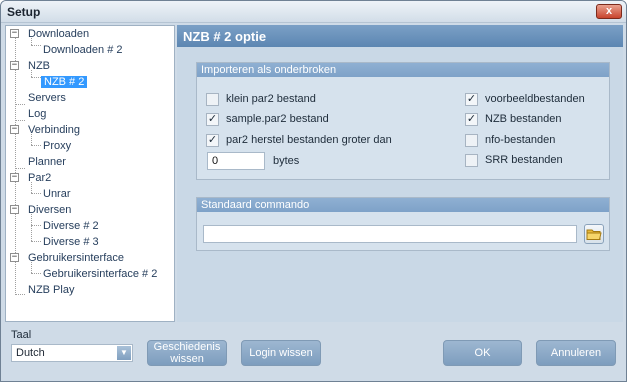  What do you see at coordinates (72, 353) in the screenshot?
I see `language-select: Dutch ▼` at bounding box center [72, 353].